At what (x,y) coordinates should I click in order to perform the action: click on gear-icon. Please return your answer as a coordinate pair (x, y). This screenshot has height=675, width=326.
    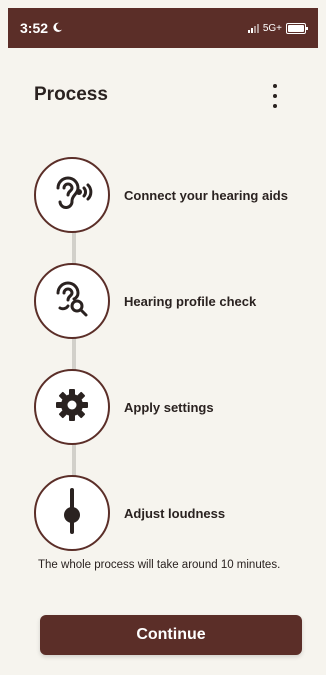
    Looking at the image, I should click on (72, 407).